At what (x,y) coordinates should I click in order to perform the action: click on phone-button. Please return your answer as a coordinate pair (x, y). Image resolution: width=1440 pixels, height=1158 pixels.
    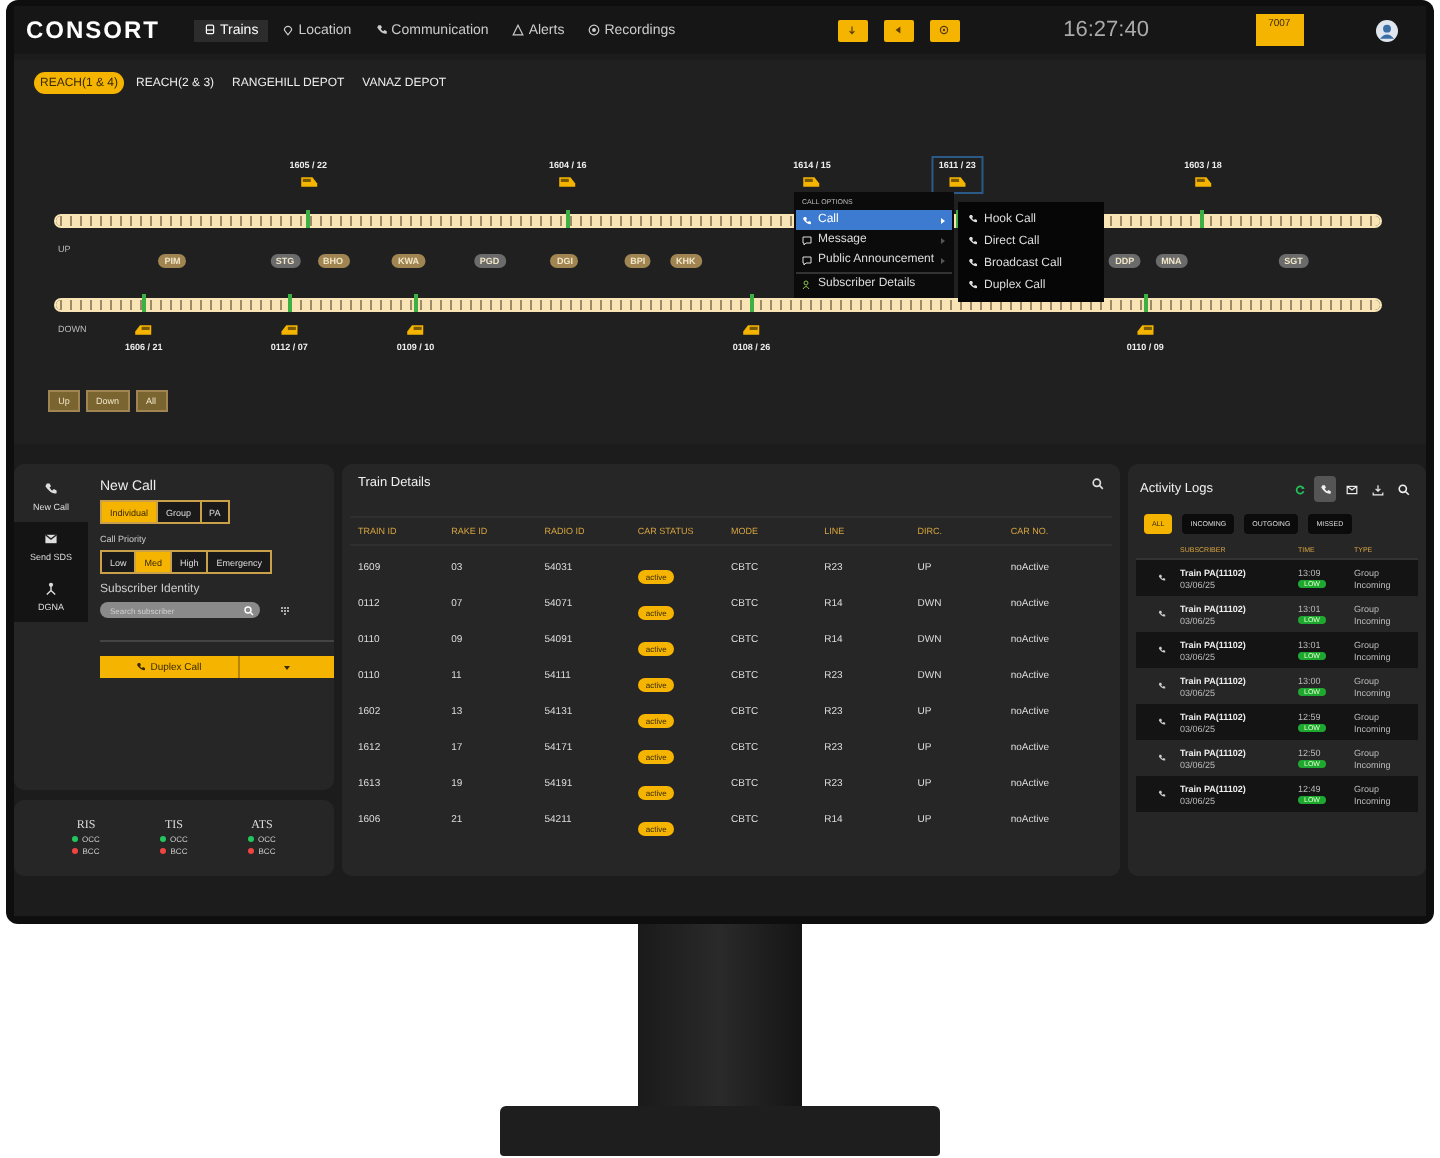
    Looking at the image, I should click on (1325, 489).